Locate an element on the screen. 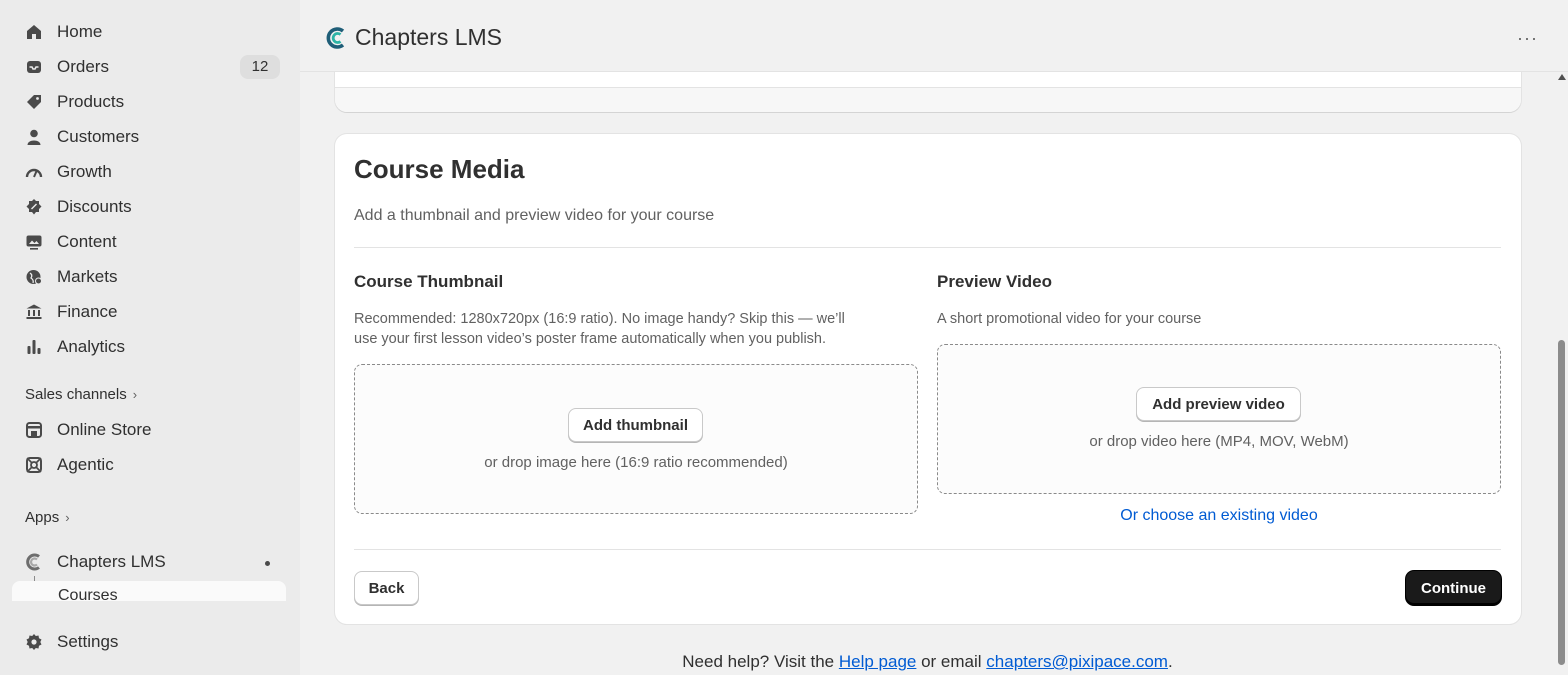  add-preview-video-button: Add preview video is located at coordinates (1218, 404).